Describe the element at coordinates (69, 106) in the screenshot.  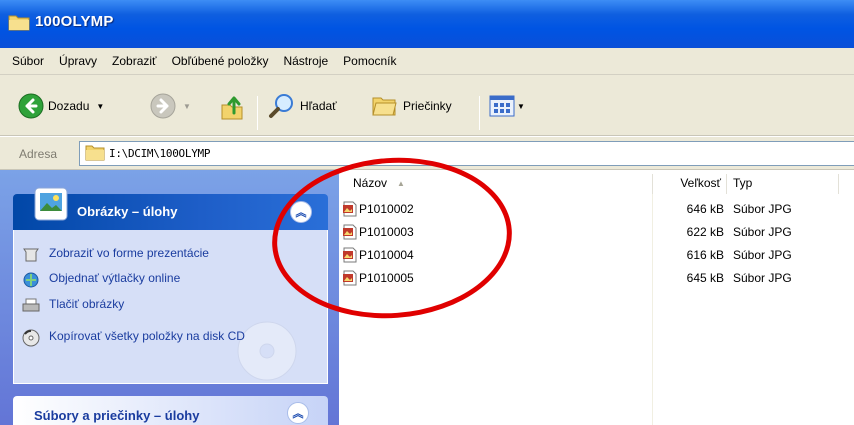
I see `back-label: Dozadu` at that location.